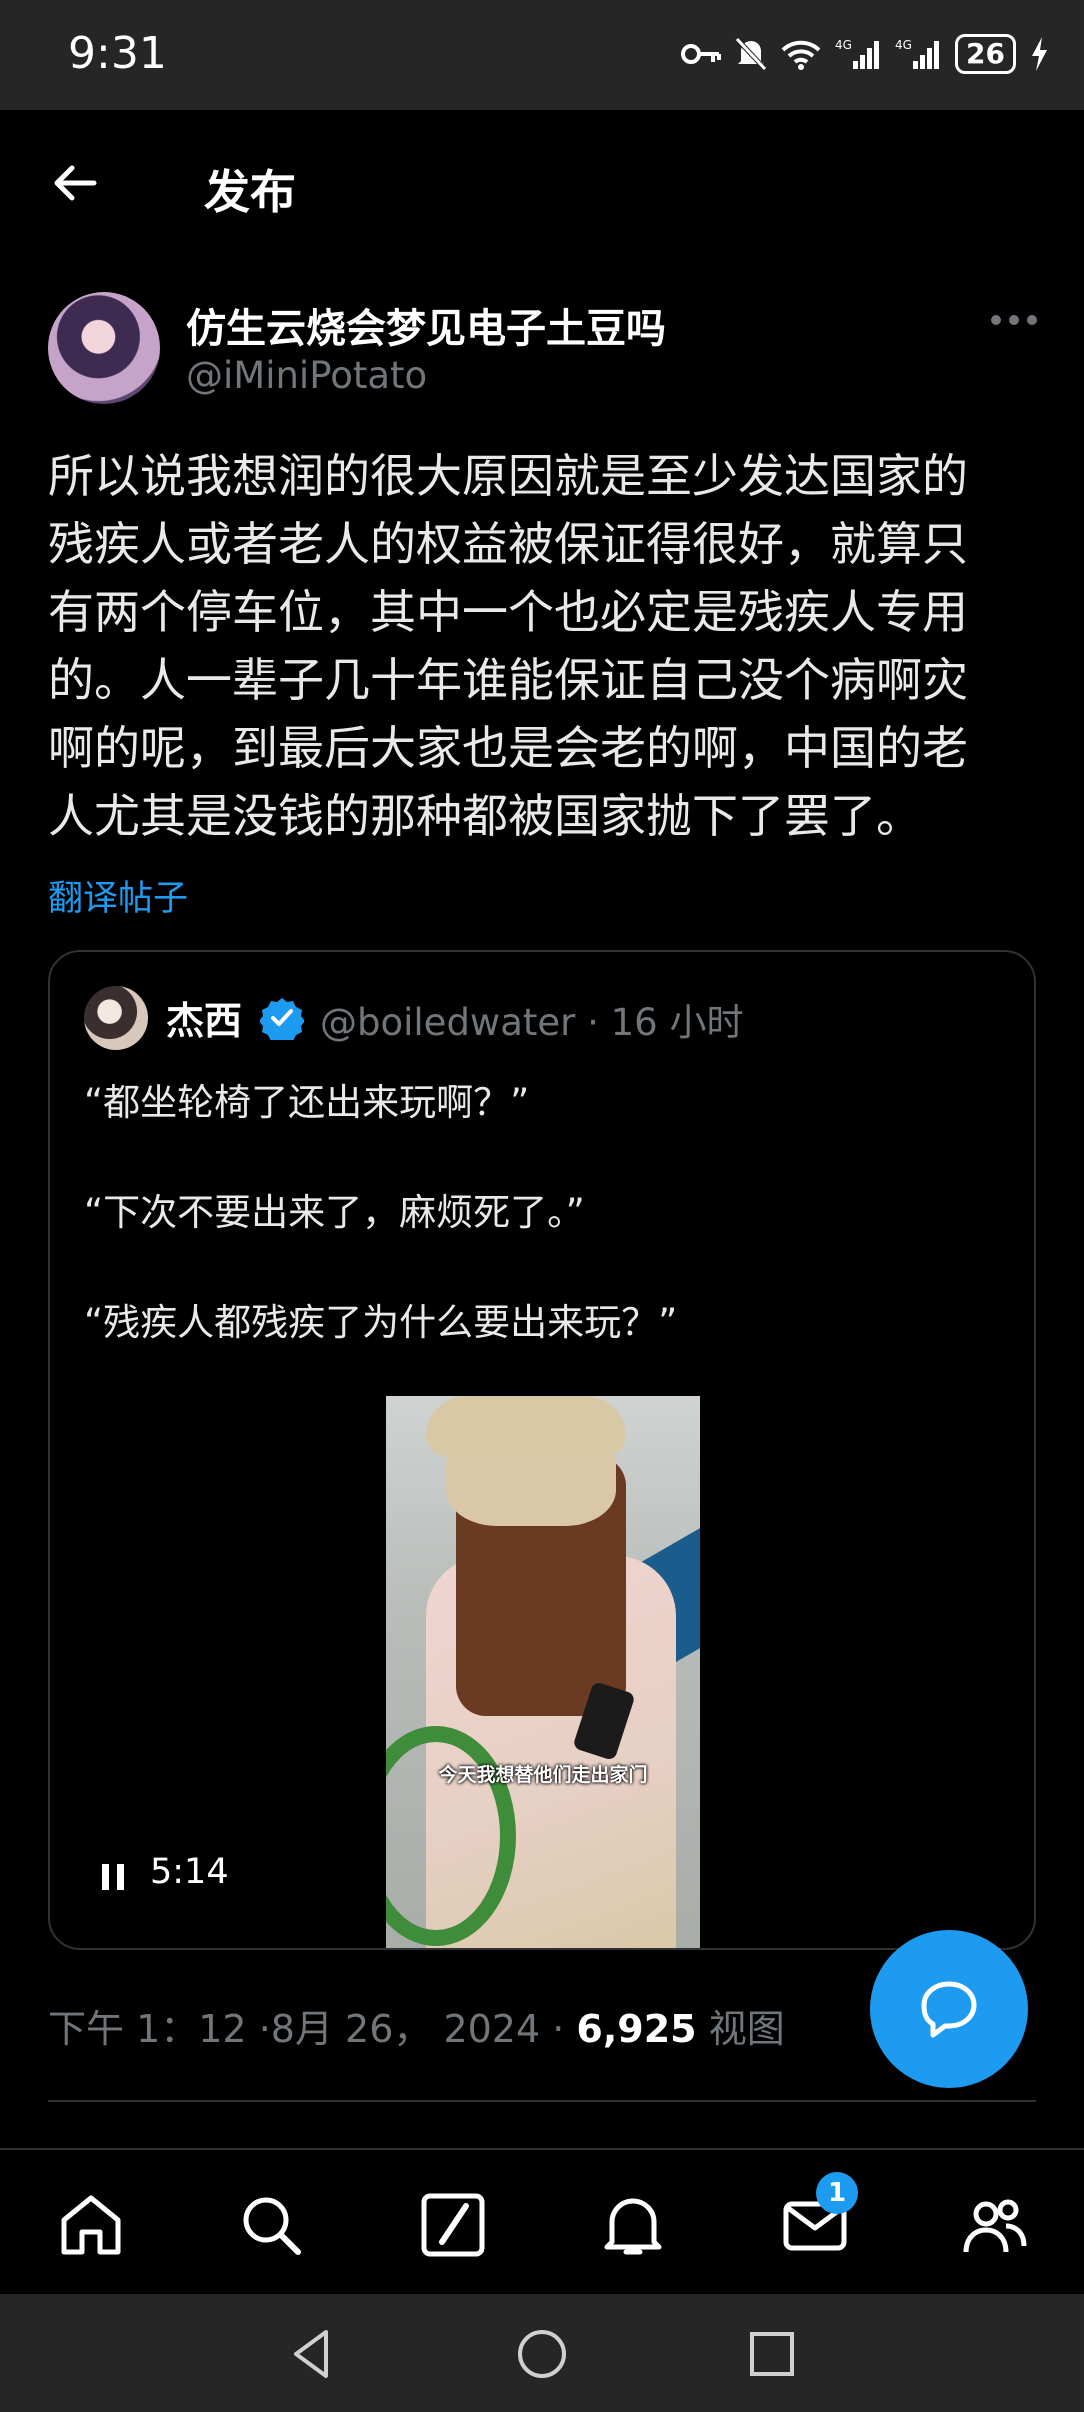  What do you see at coordinates (542, 2221) in the screenshot?
I see `bottom-tab-bar: 1` at bounding box center [542, 2221].